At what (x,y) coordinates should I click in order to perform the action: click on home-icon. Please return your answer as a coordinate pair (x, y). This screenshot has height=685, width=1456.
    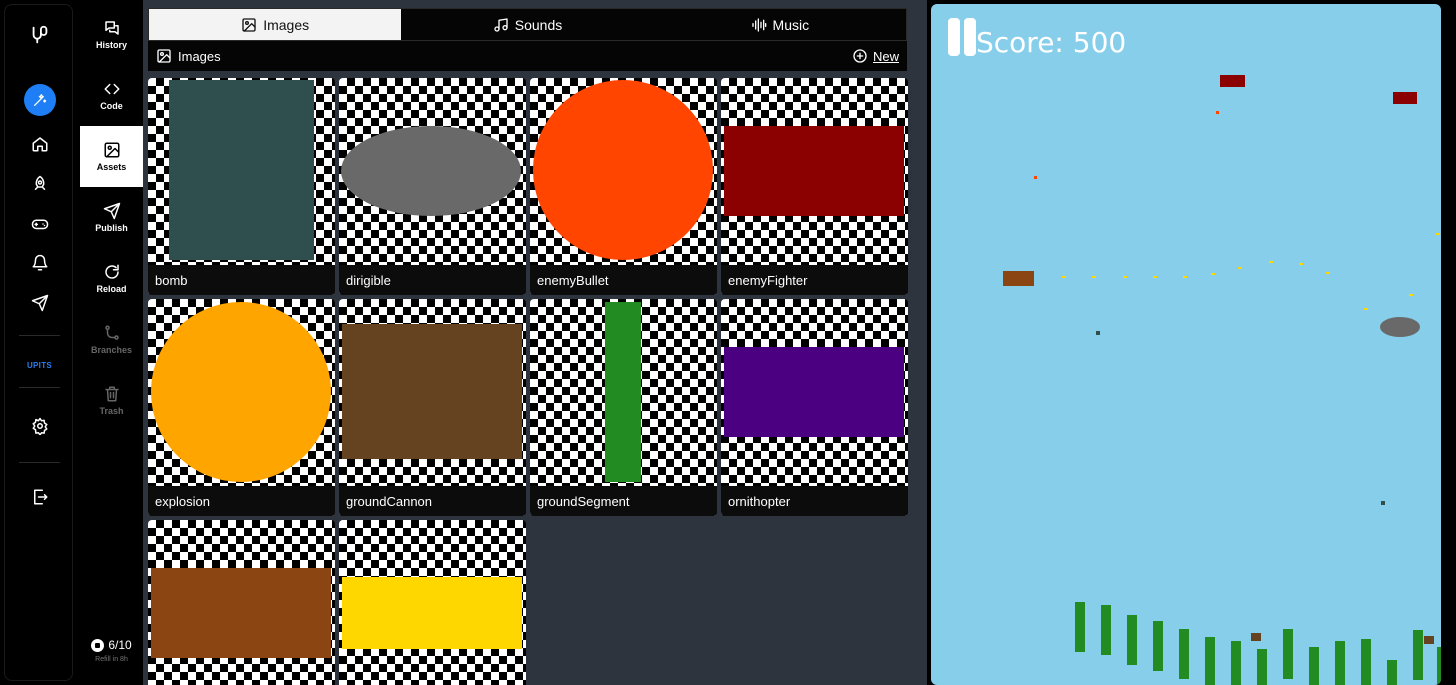
    Looking at the image, I should click on (39, 144).